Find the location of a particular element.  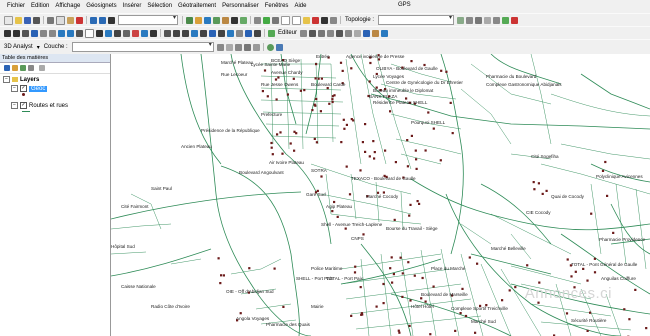

save-icon is located at coordinates (27, 20).